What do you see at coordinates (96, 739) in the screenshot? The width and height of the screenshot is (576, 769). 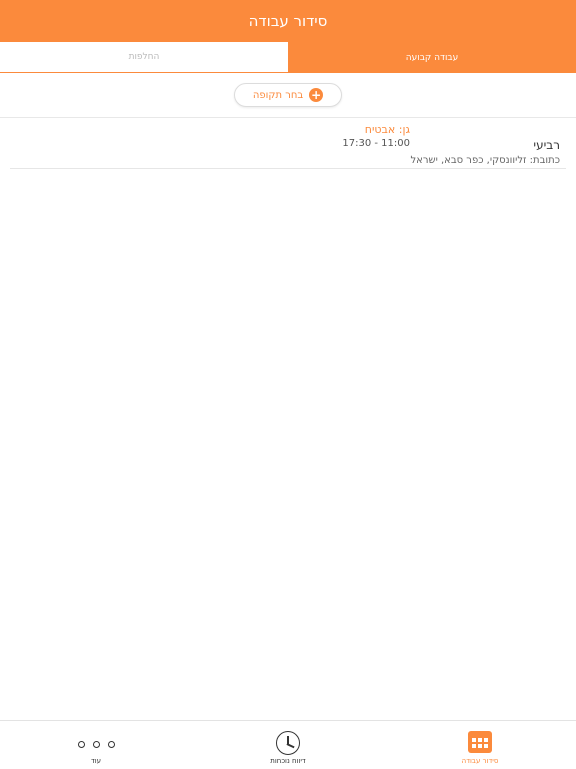 I see `more-dots-icon` at bounding box center [96, 739].